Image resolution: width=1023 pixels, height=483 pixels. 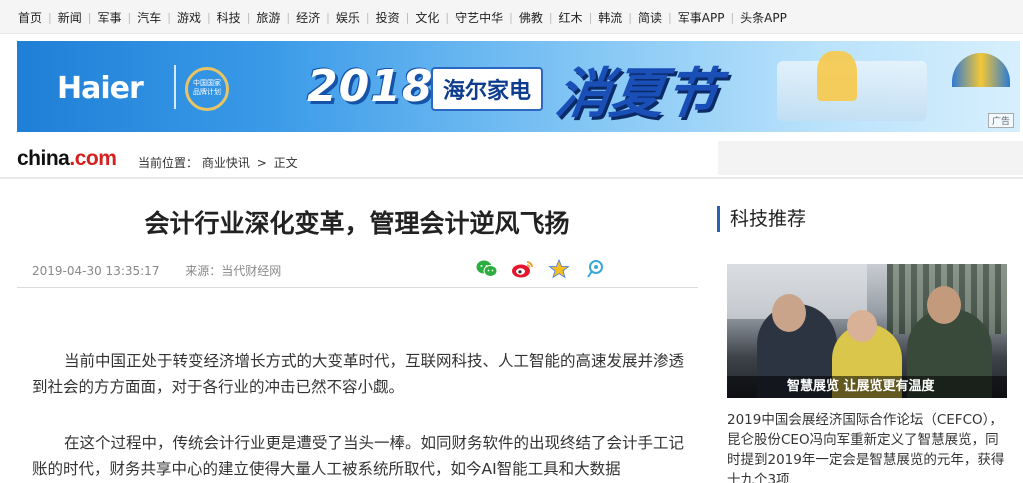 I want to click on breadcrumb-section-link: 商业快讯, so click(x=226, y=163).